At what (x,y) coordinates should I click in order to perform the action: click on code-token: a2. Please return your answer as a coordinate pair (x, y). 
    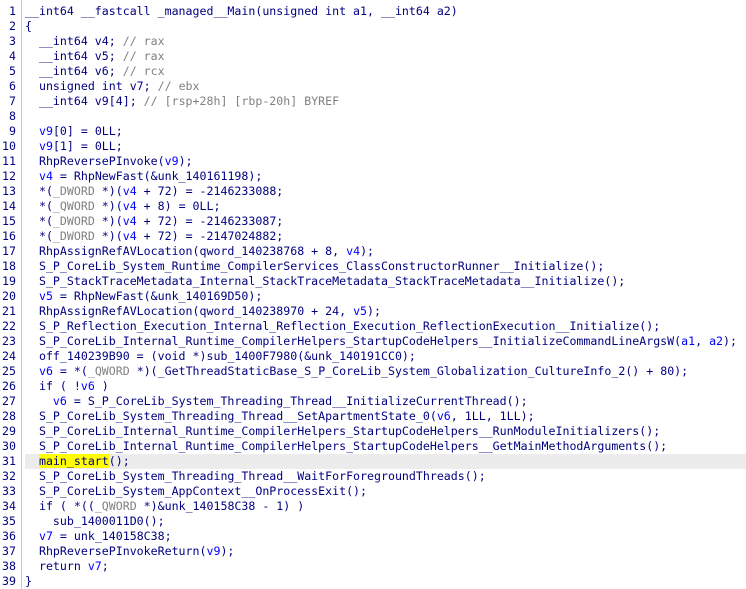
    Looking at the image, I should click on (716, 341).